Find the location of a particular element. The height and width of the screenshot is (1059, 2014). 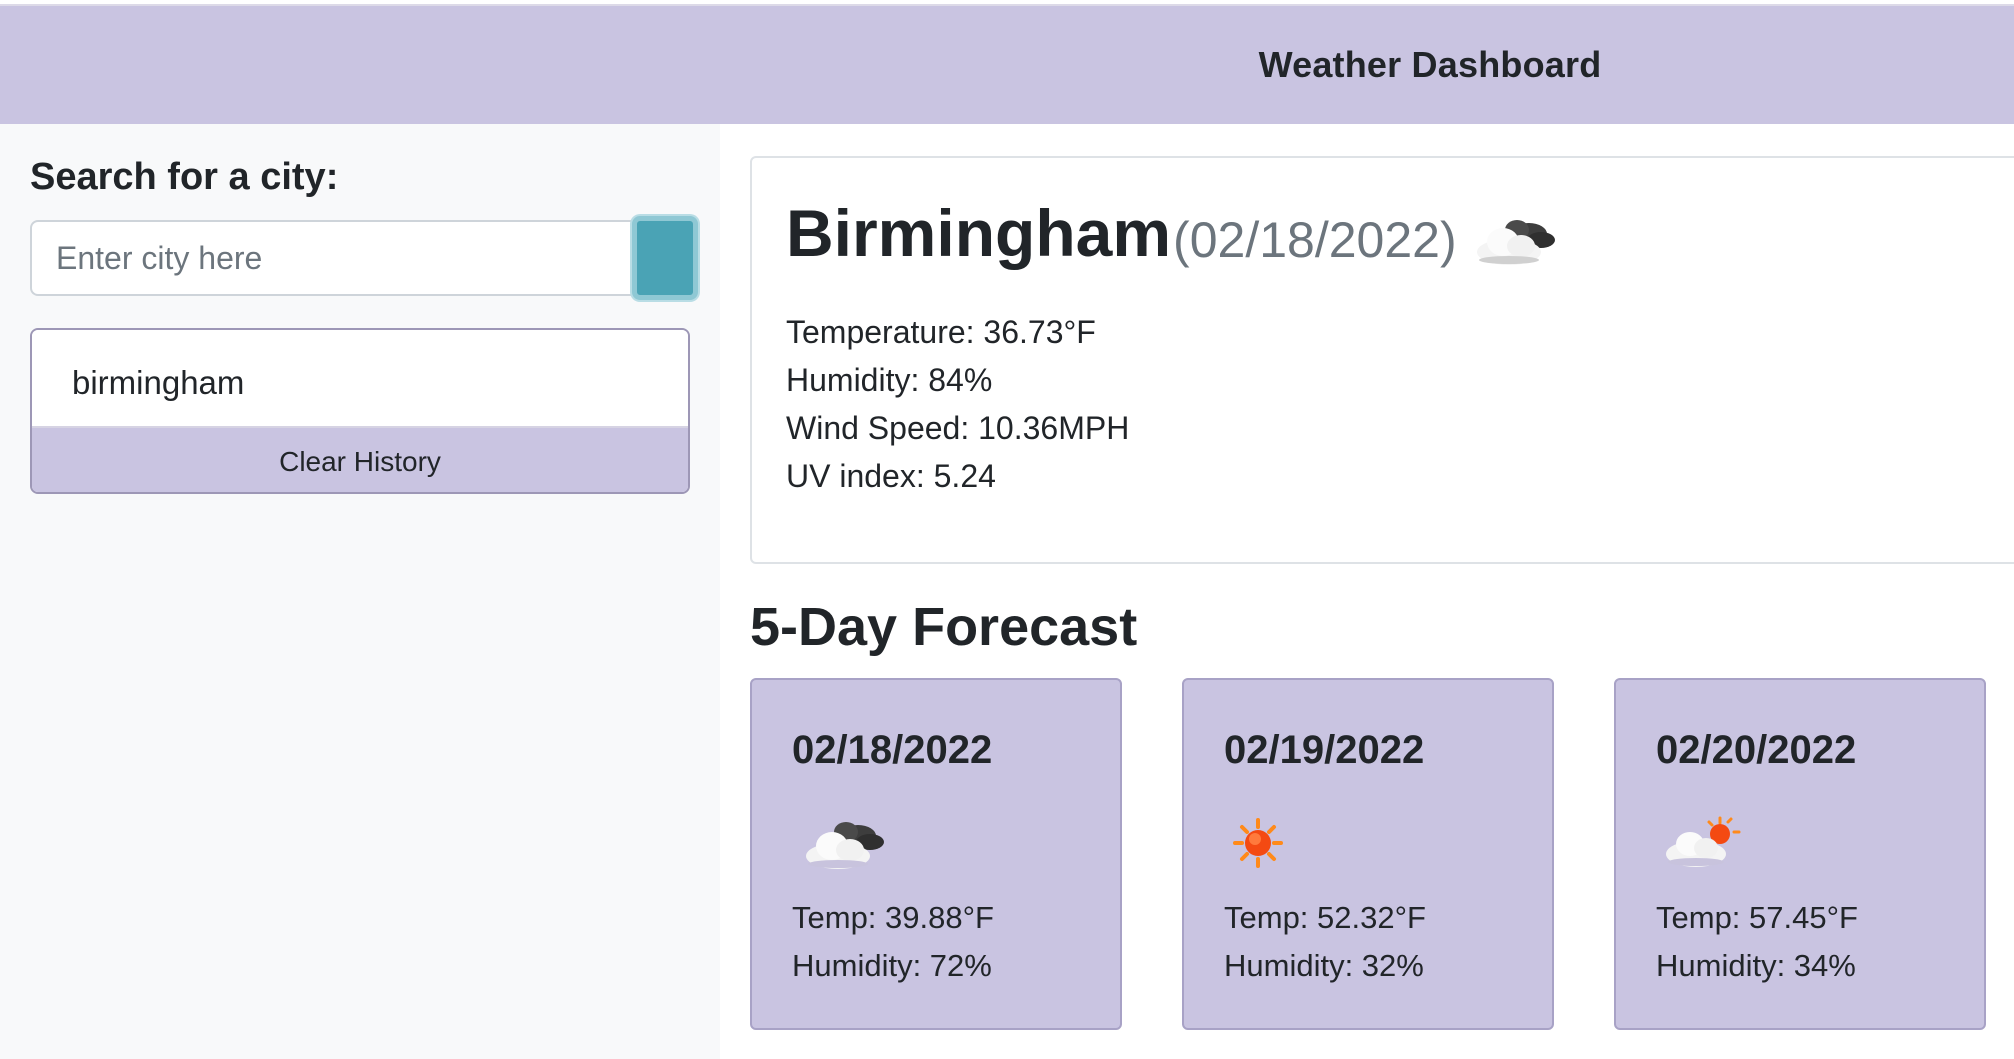

page-title: Weather Dashboard is located at coordinates (1430, 64).